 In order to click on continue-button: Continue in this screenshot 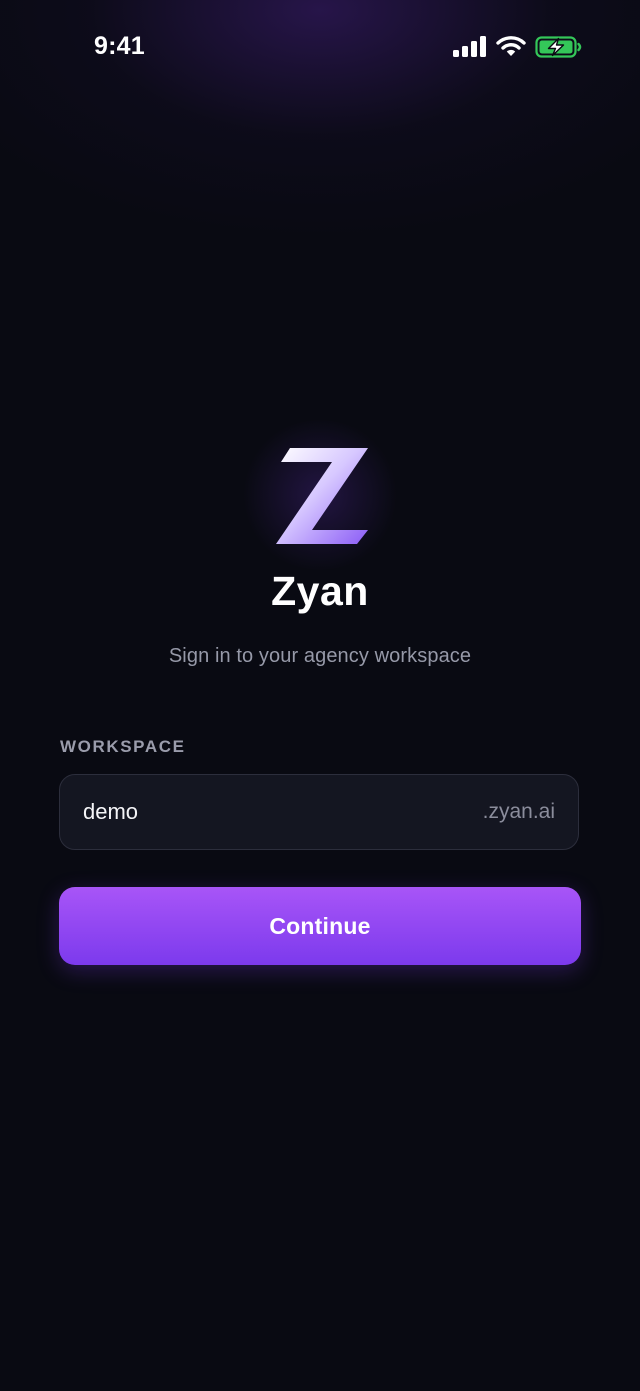, I will do `click(320, 926)`.